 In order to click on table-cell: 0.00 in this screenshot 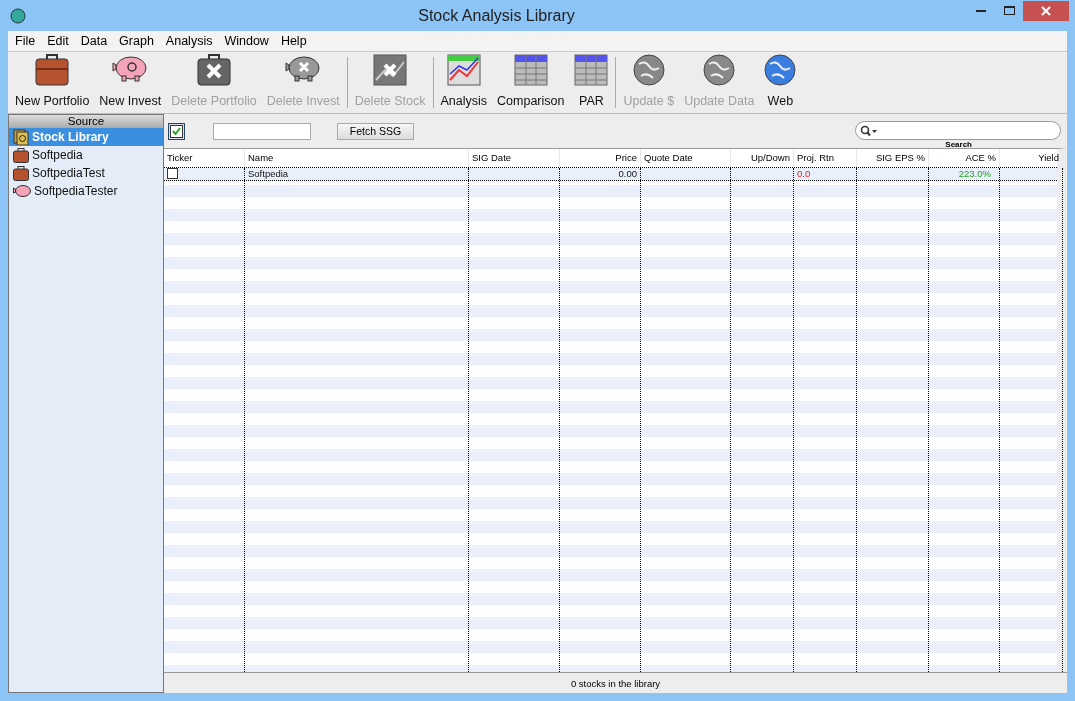, I will do `click(600, 174)`.